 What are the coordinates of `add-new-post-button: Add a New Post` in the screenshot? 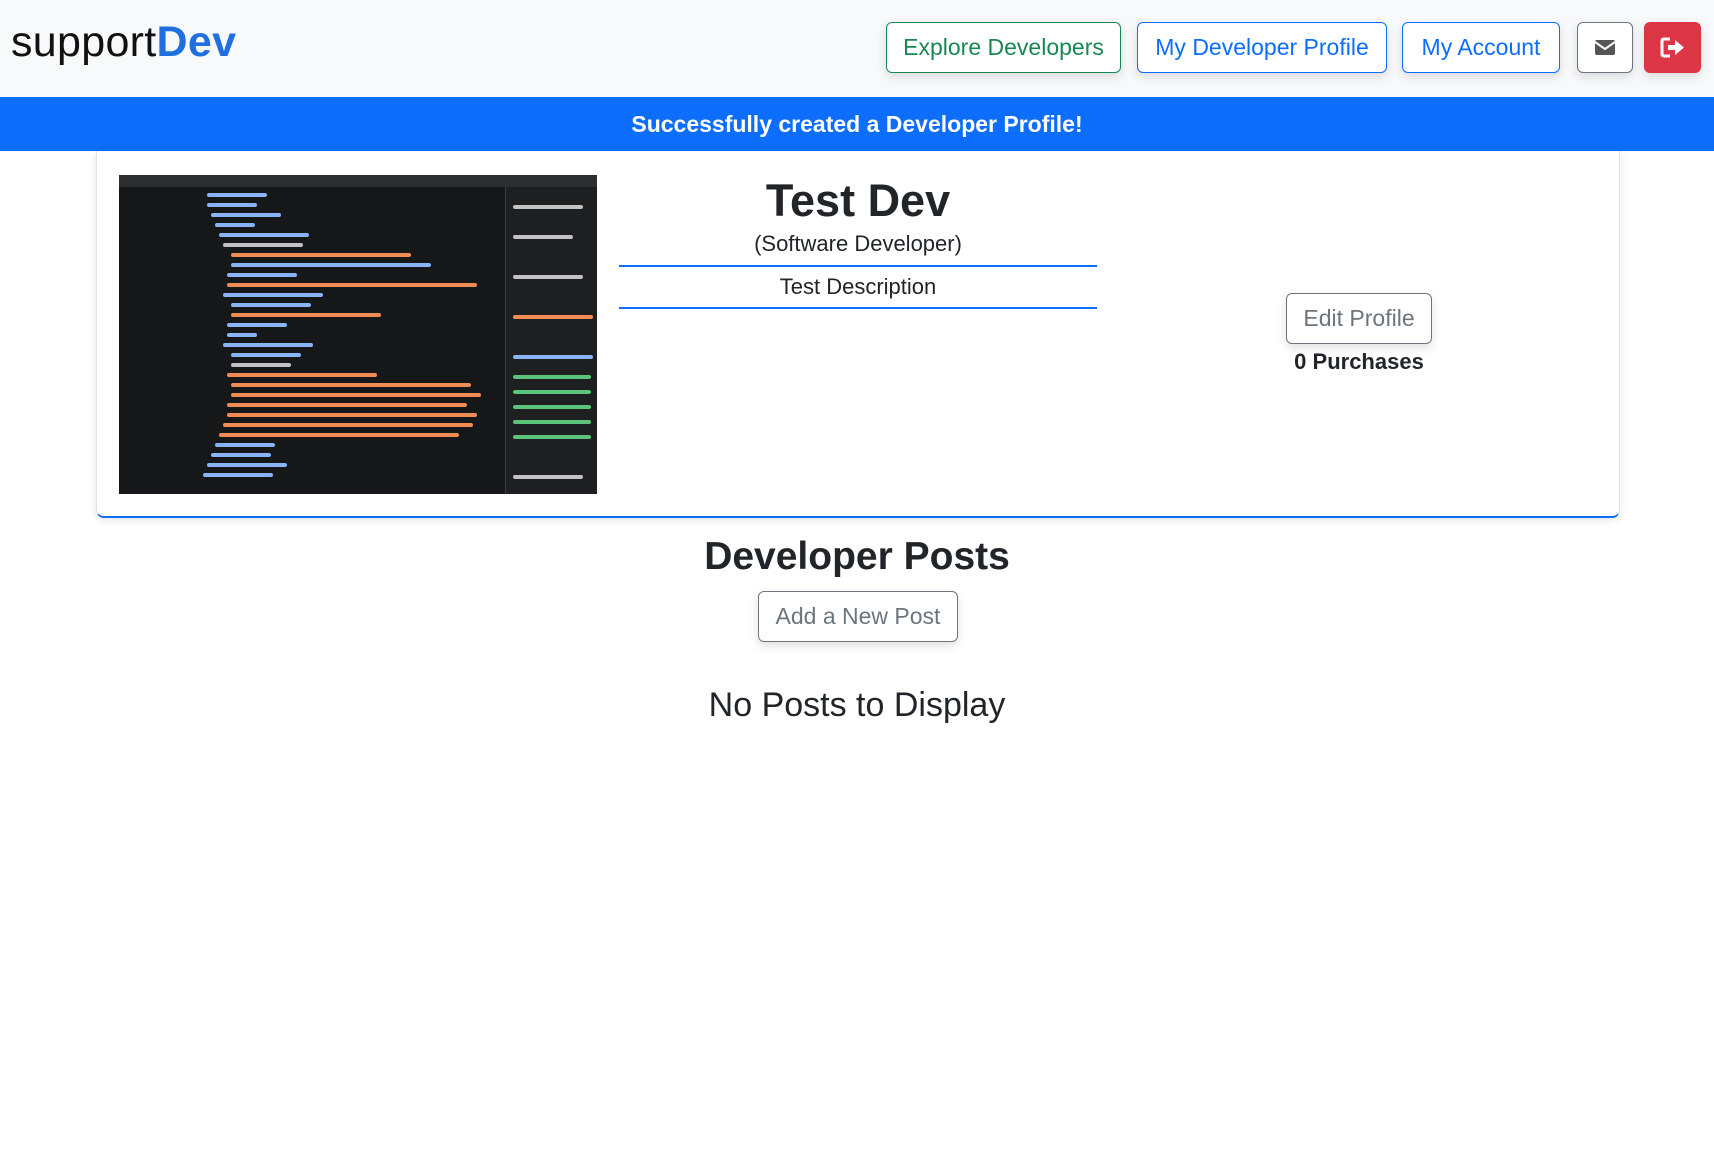 It's located at (858, 616).